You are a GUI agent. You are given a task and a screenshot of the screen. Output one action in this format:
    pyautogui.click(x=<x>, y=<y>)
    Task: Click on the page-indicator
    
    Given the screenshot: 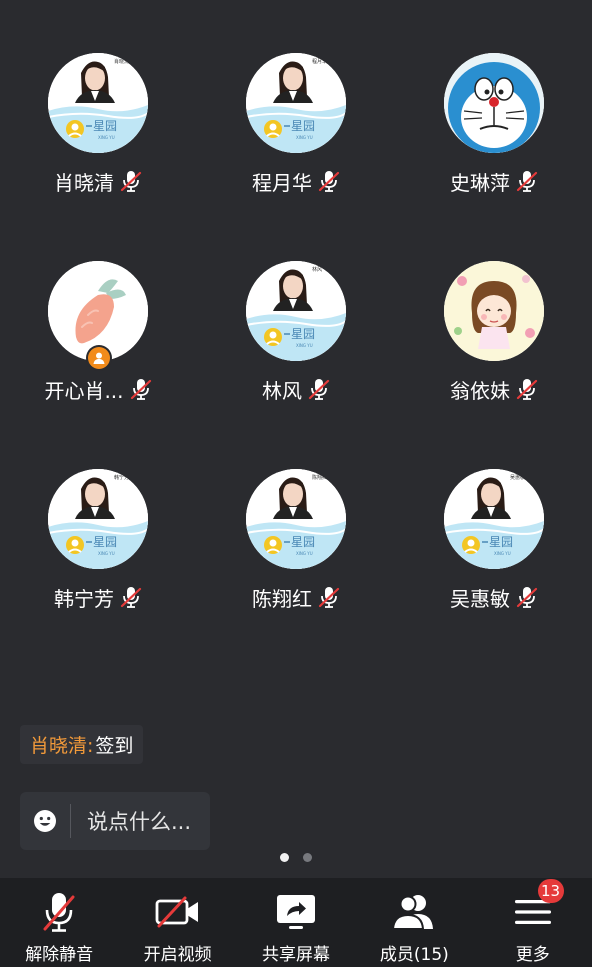 What is the action you would take?
    pyautogui.click(x=296, y=859)
    